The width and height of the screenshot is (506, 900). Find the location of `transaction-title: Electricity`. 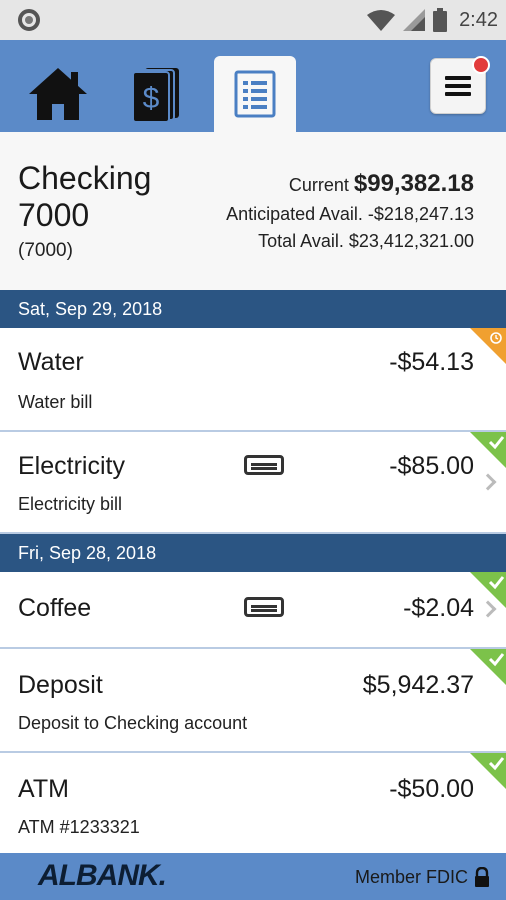

transaction-title: Electricity is located at coordinates (71, 466).